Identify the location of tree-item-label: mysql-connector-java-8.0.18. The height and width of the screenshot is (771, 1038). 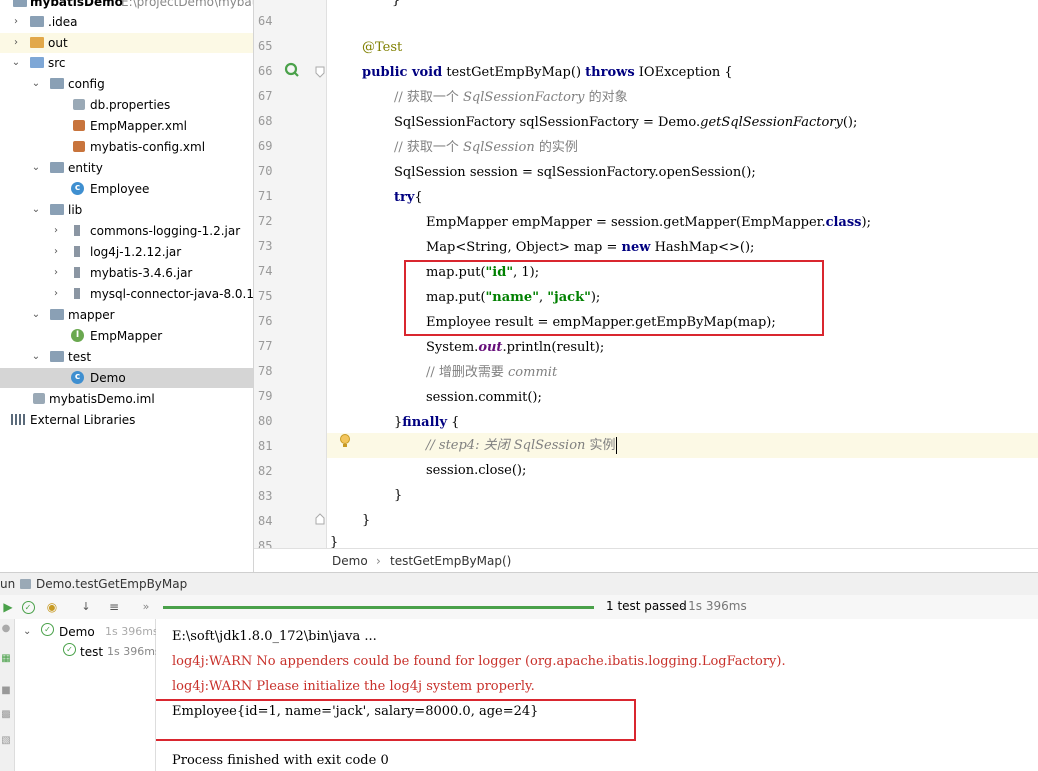
(172, 294).